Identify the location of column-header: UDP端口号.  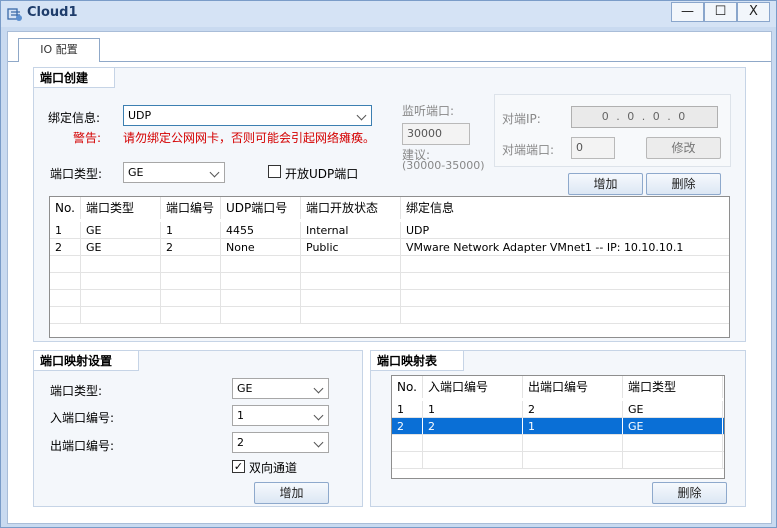
(261, 208).